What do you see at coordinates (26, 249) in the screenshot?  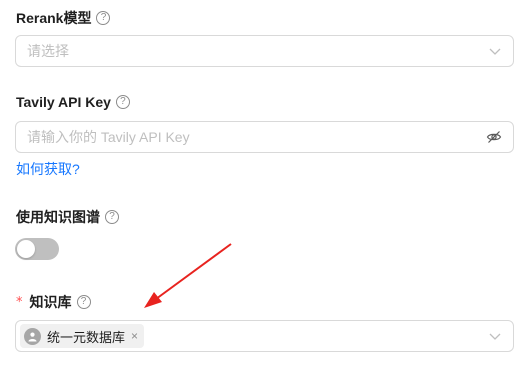 I see `switch-knob` at bounding box center [26, 249].